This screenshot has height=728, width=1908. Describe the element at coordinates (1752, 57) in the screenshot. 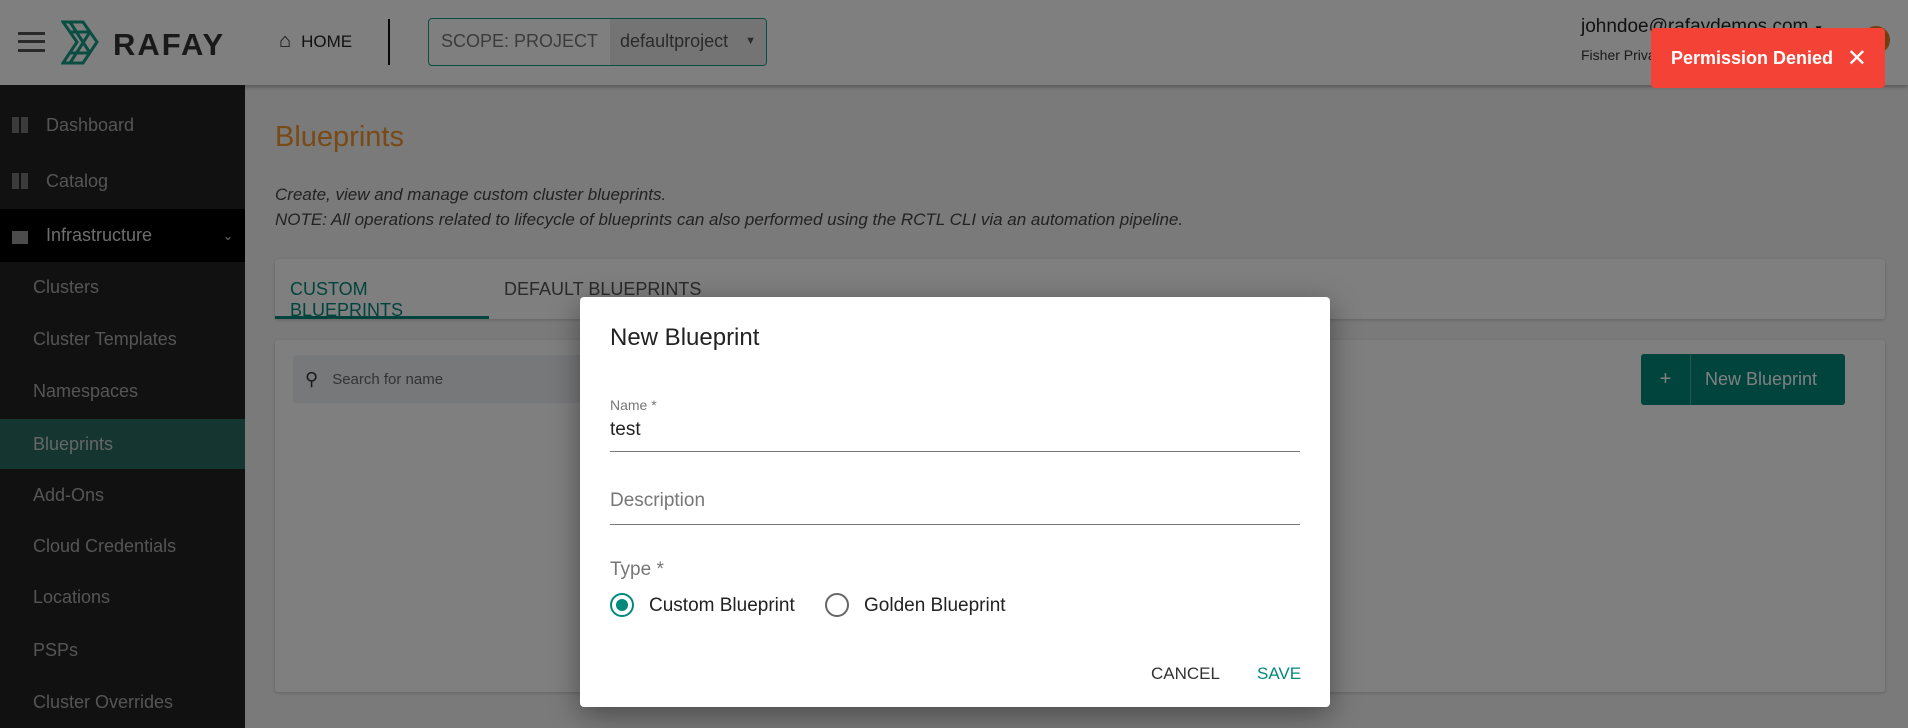

I see `toast-message: Permission Denied` at that location.